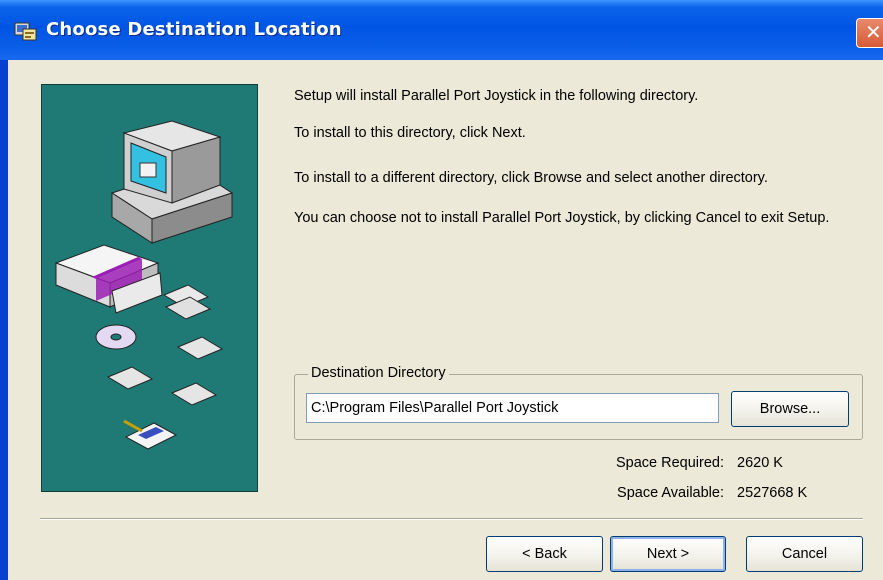 This screenshot has height=580, width=883. Describe the element at coordinates (544, 554) in the screenshot. I see `back-button: < Back` at that location.